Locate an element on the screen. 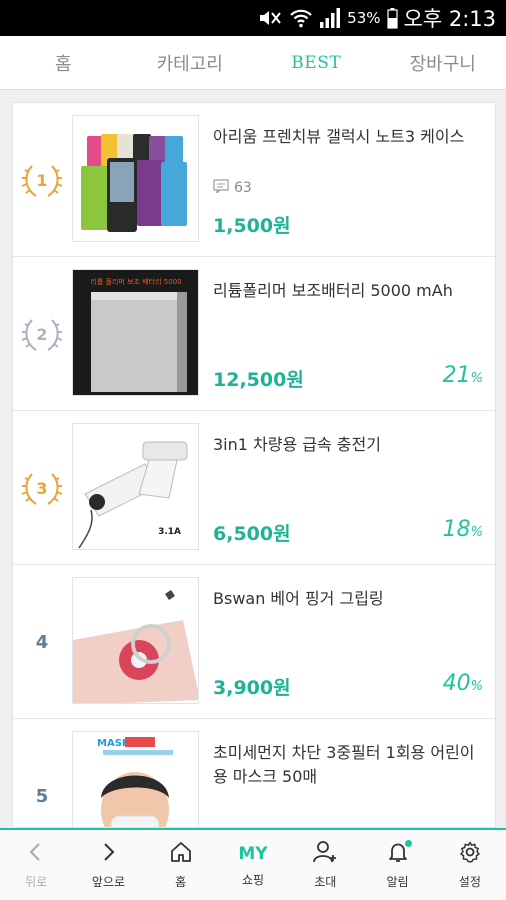 The height and width of the screenshot is (900, 506). product-title: Bswan 베어 핑거 그립링 is located at coordinates (298, 598).